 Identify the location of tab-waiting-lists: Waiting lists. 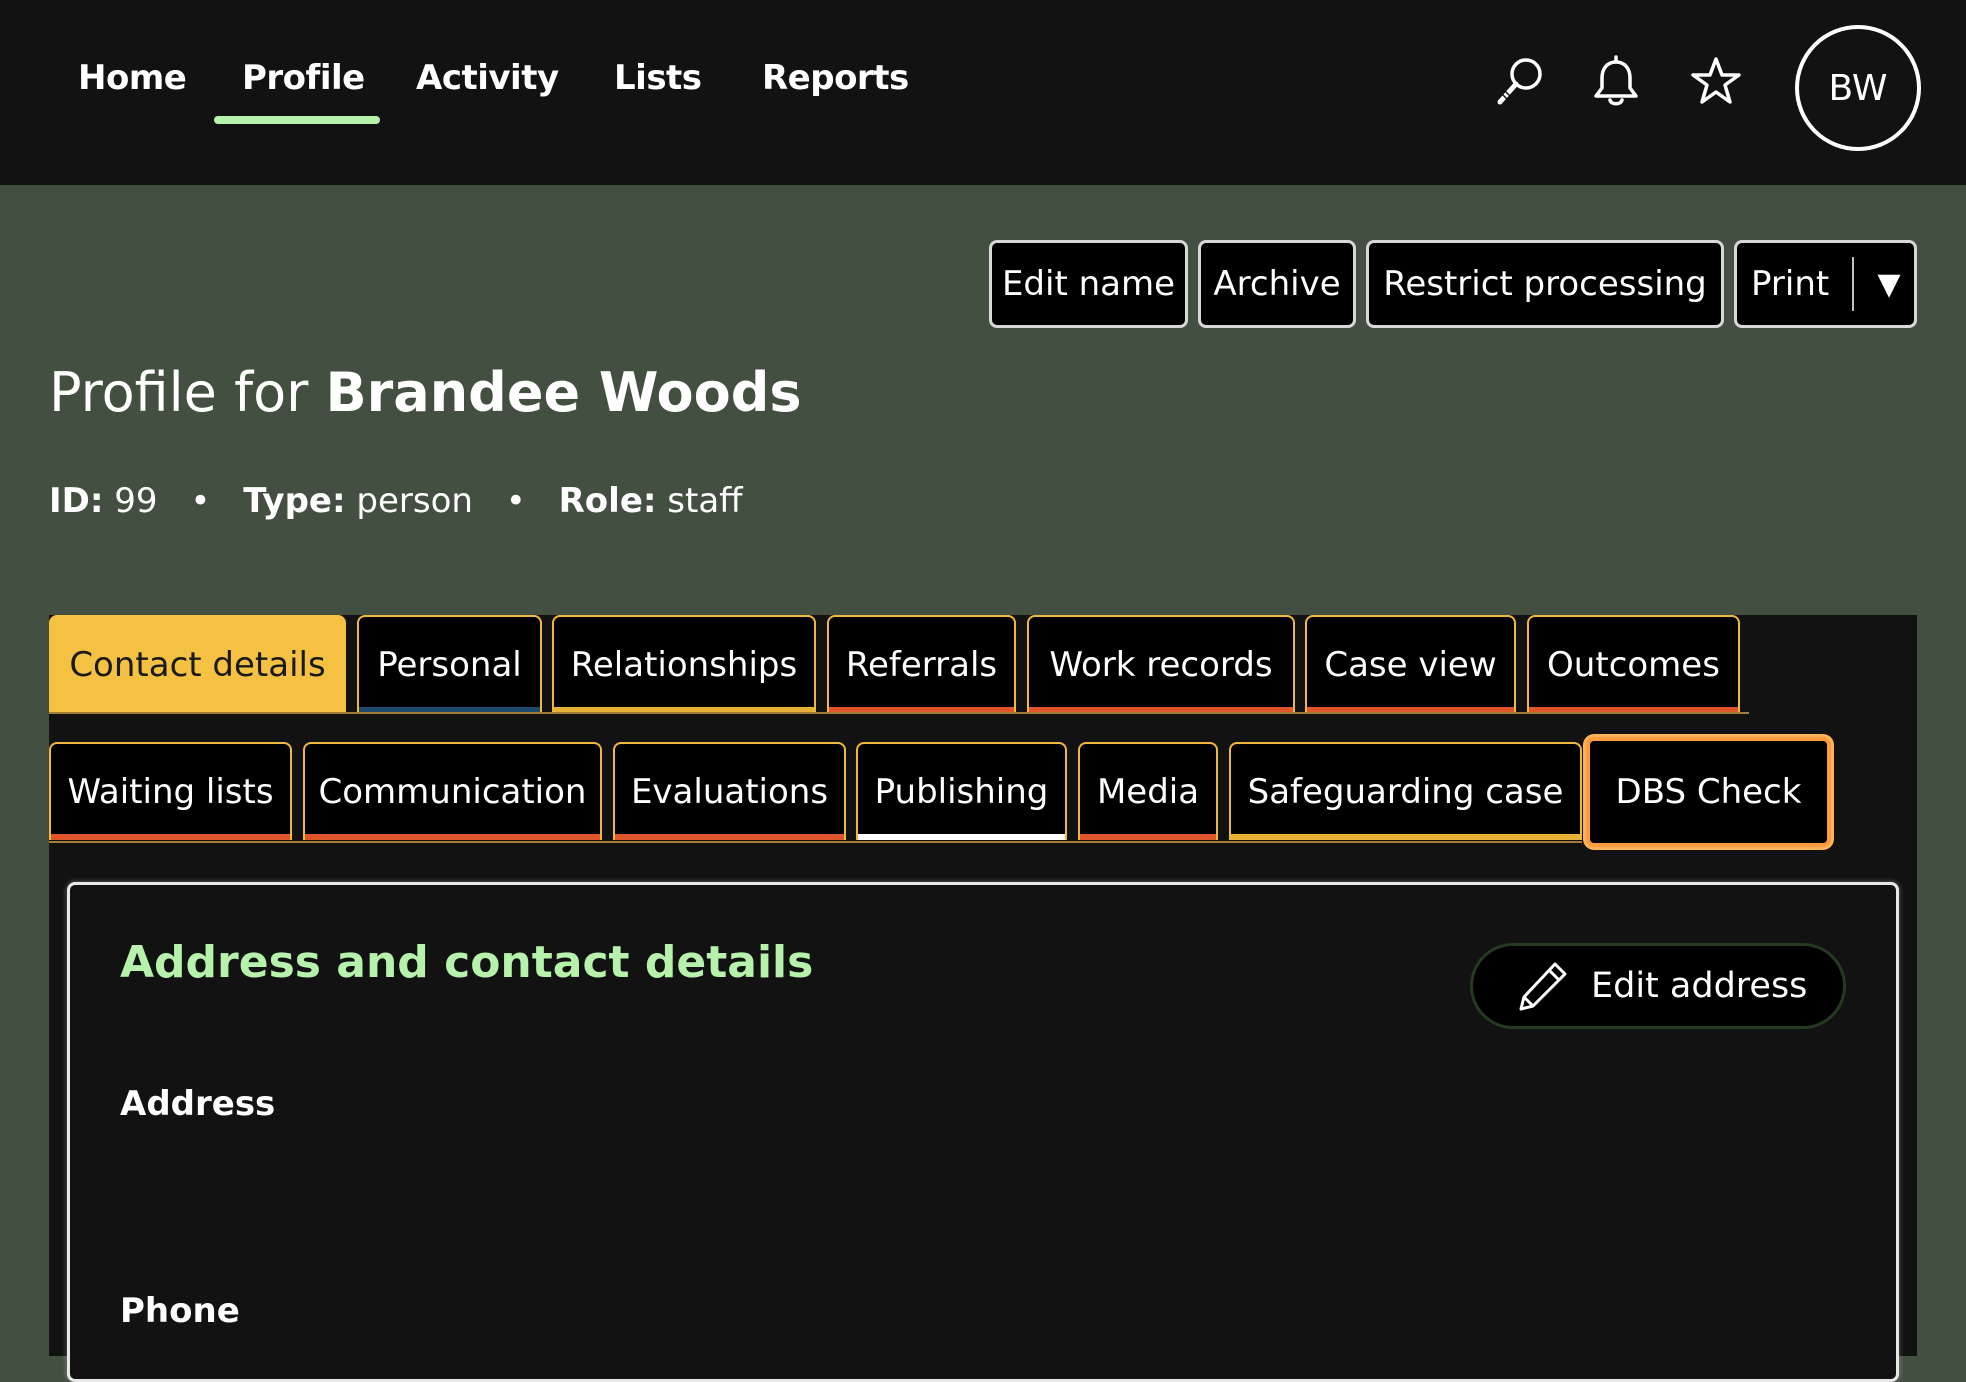
(170, 791).